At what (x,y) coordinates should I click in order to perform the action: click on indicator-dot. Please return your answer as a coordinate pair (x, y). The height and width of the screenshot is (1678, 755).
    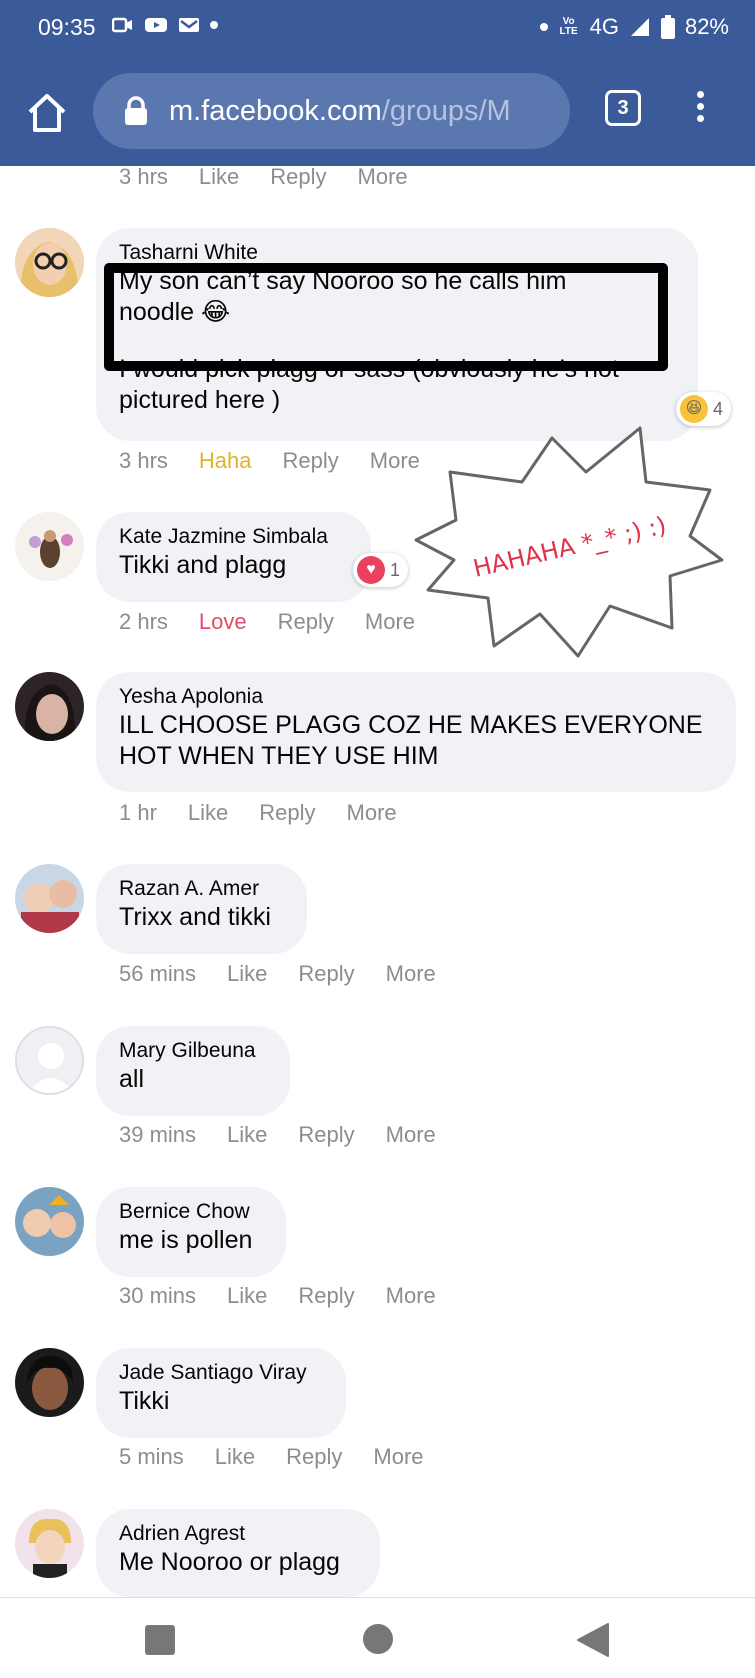
    Looking at the image, I should click on (543, 27).